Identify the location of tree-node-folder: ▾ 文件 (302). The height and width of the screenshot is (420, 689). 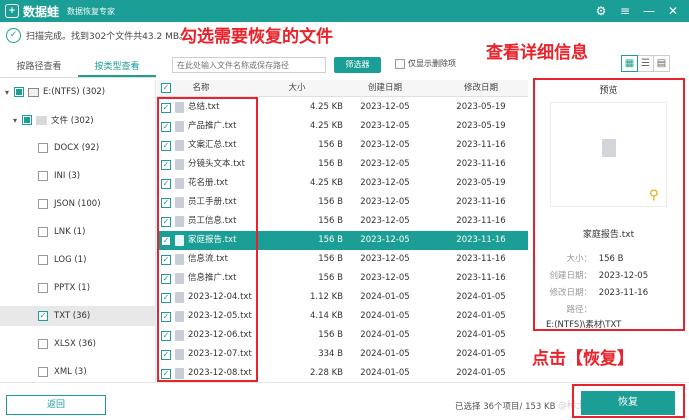
(52, 120).